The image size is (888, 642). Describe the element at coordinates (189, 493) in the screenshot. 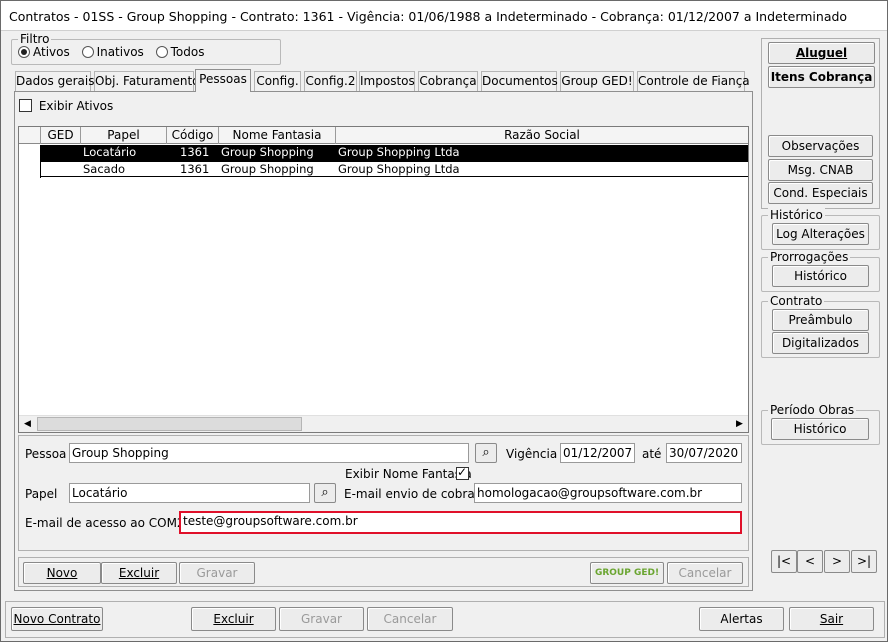

I see `papel-field: Locatário` at that location.